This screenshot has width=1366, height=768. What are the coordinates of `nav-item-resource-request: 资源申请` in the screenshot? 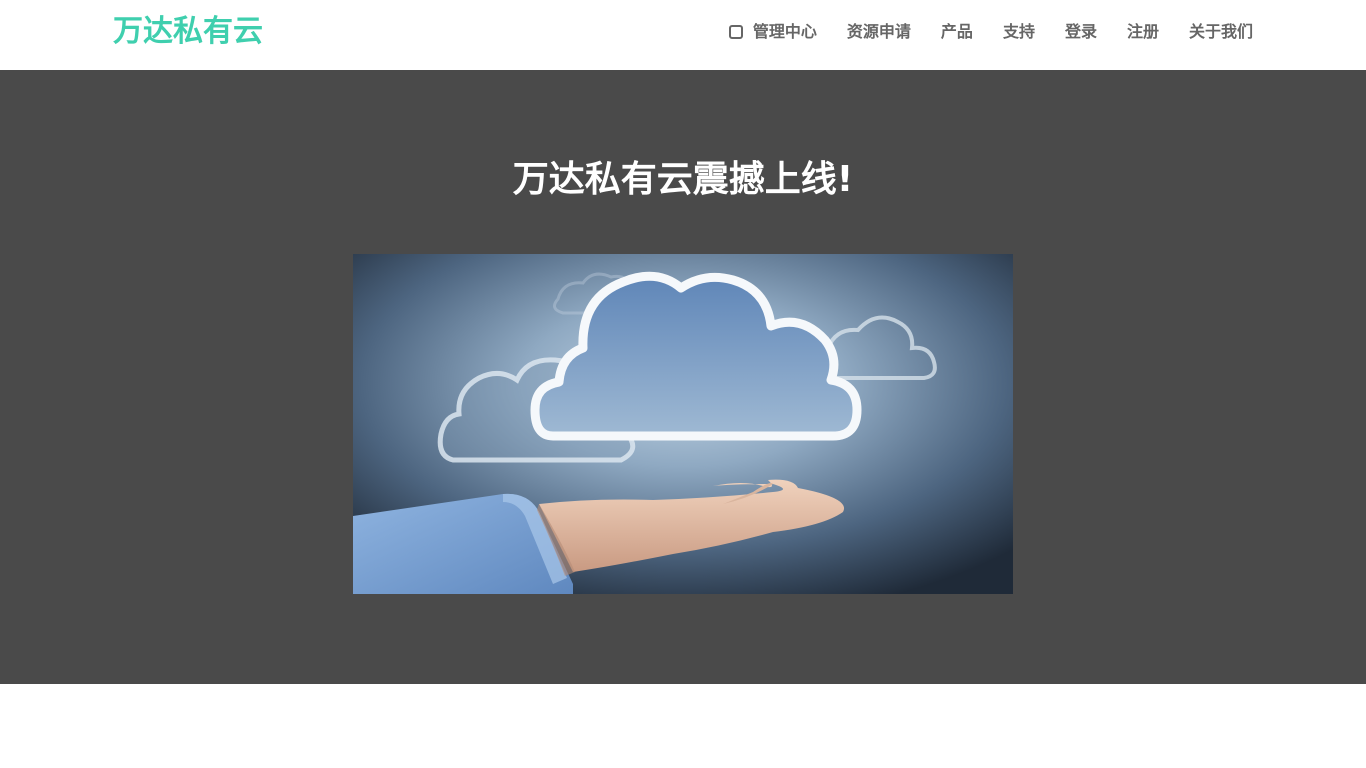 It's located at (879, 32).